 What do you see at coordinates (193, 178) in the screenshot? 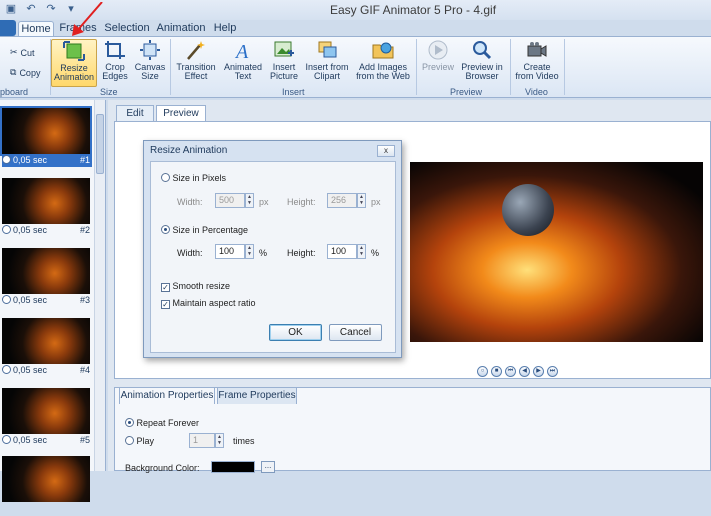
I see `size-in-pixels-option: Size in Pixels` at bounding box center [193, 178].